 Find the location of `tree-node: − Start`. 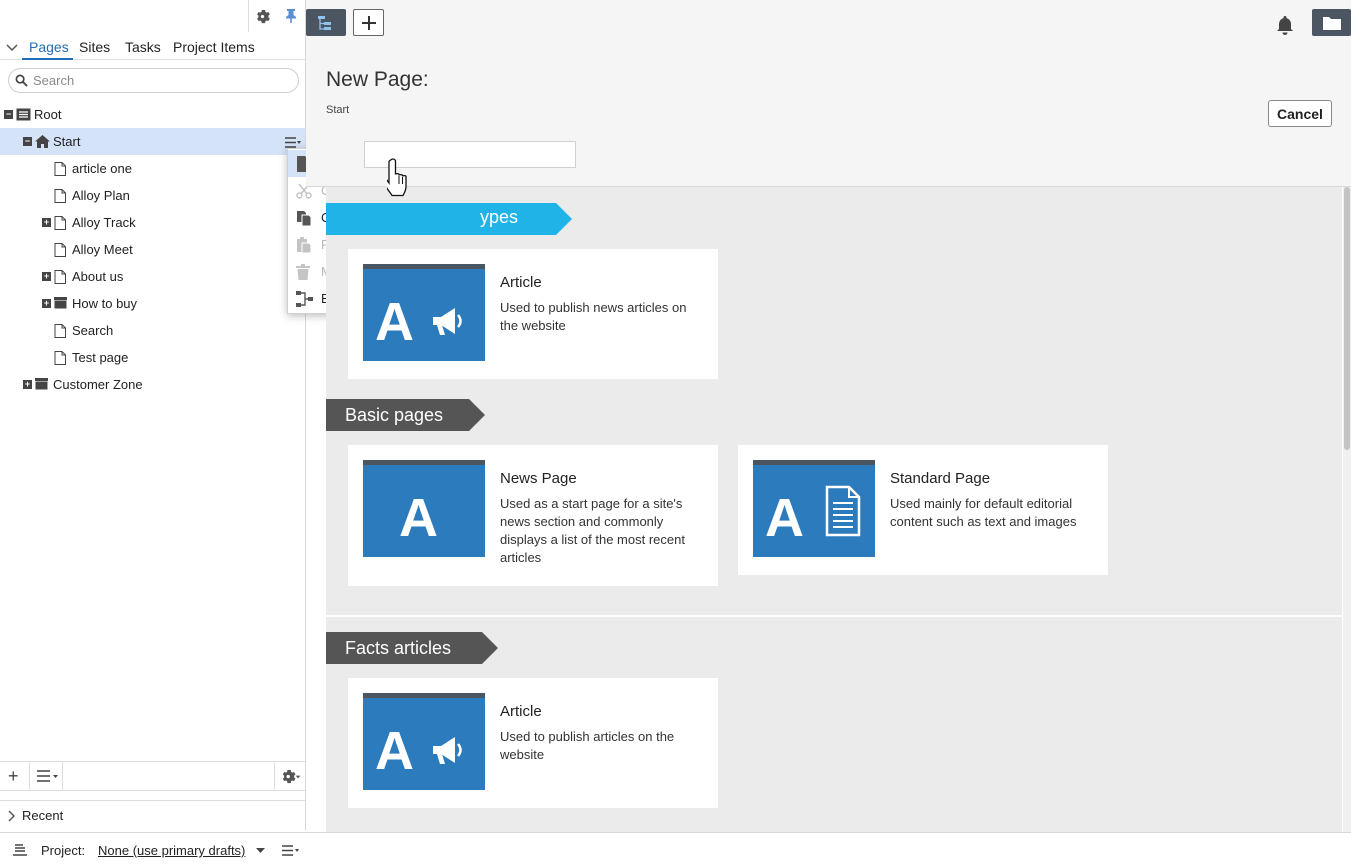

tree-node: − Start is located at coordinates (152, 141).